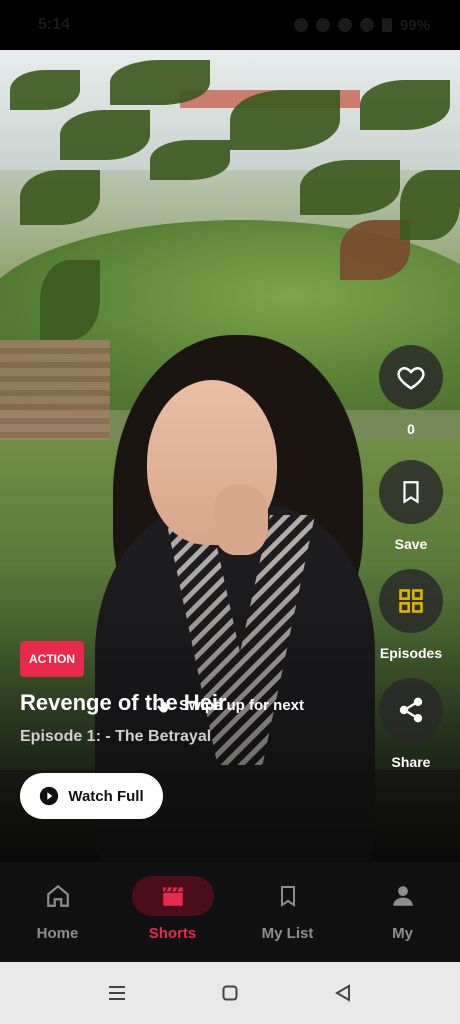 The width and height of the screenshot is (460, 1024). What do you see at coordinates (402, 933) in the screenshot?
I see `nav-my-label: My` at bounding box center [402, 933].